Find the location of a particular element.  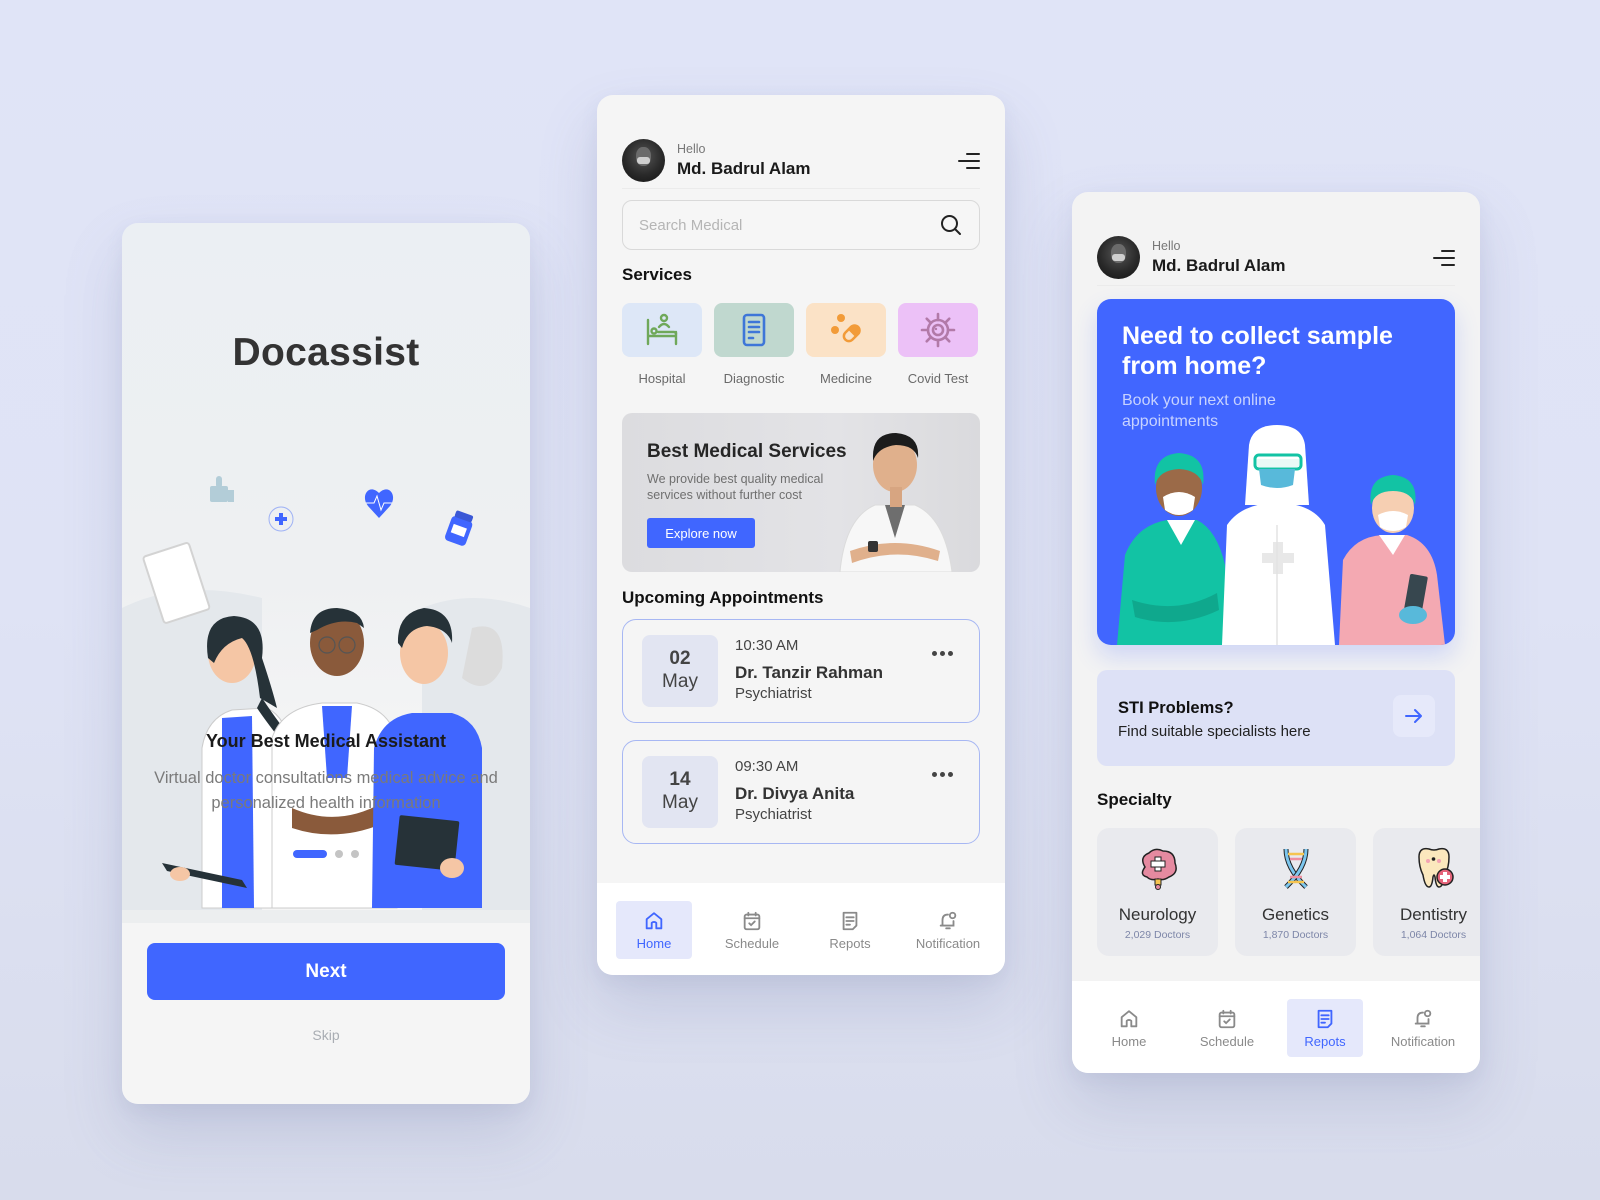

doctor-count: 1,064 Doctors is located at coordinates (1433, 935).